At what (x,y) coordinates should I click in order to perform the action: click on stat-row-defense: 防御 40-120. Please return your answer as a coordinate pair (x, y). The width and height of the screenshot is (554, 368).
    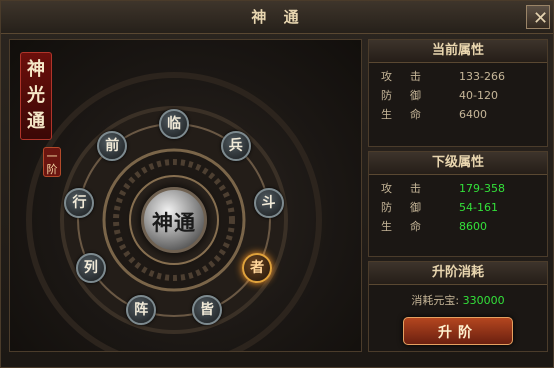
    Looking at the image, I should click on (458, 95).